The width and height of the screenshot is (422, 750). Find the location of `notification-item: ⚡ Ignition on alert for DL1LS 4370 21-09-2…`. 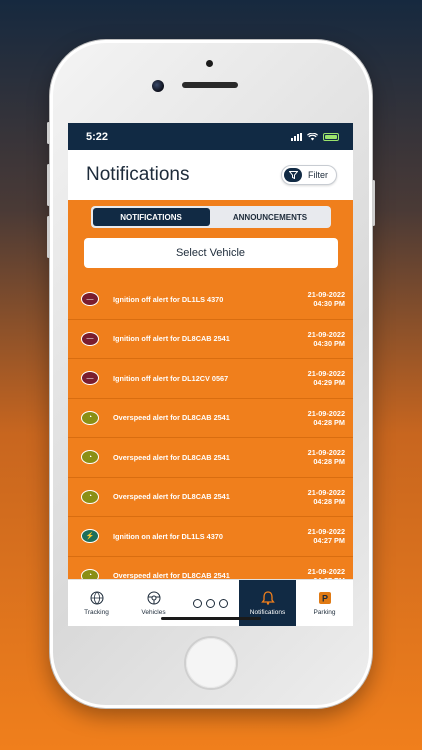

notification-item: ⚡ Ignition on alert for DL1LS 4370 21-09-2… is located at coordinates (210, 537).